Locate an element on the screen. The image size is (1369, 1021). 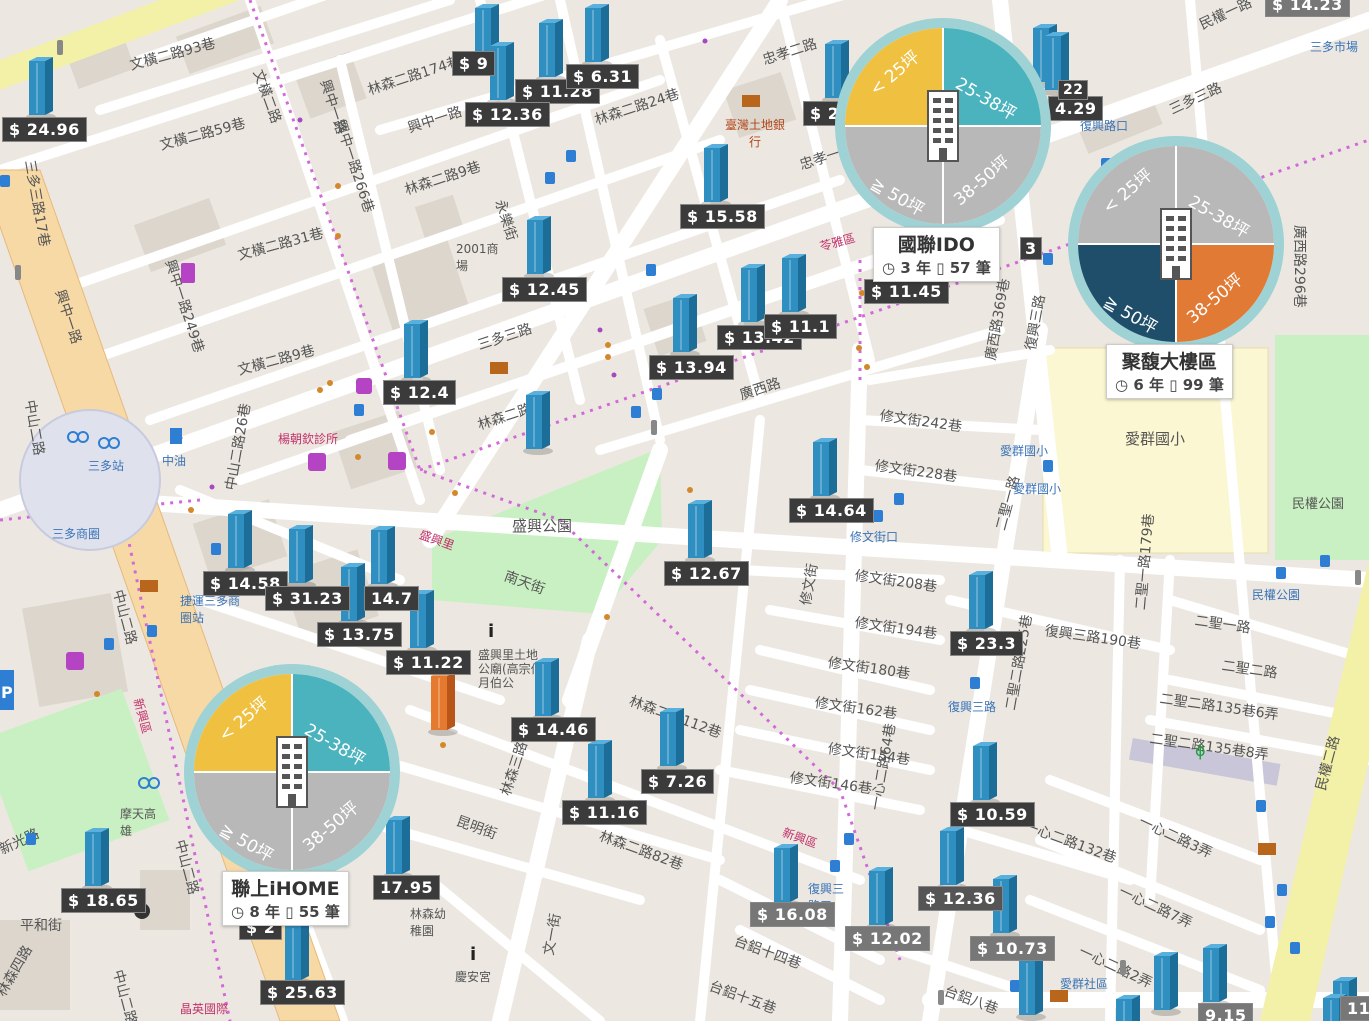
cluster-card-jufu: 聚馥大樓區 ◷ 6 年 ▯ 99 筆 is located at coordinates (1169, 371).